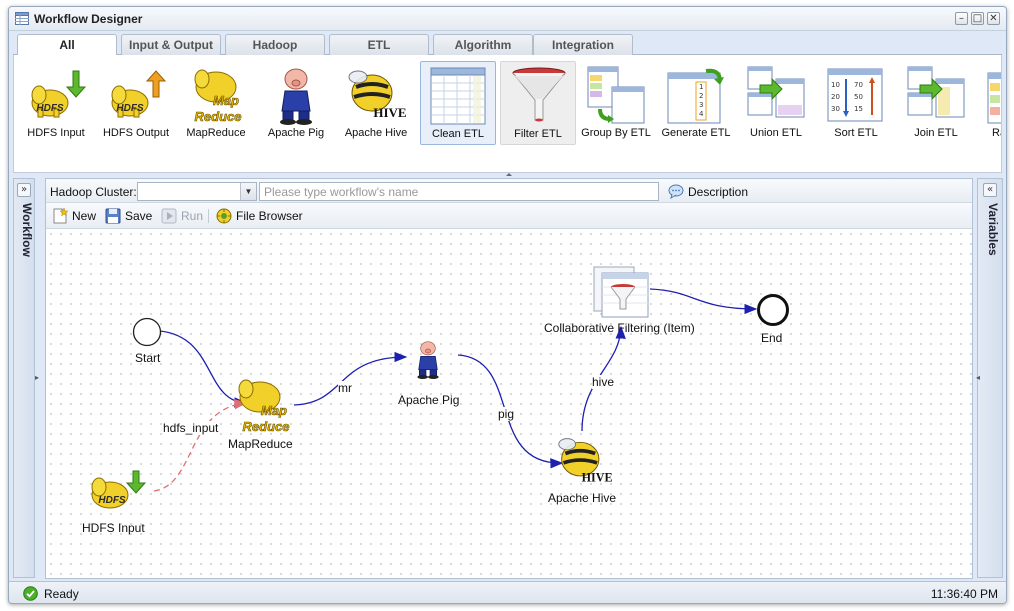  I want to click on end-circle-icon, so click(773, 310).